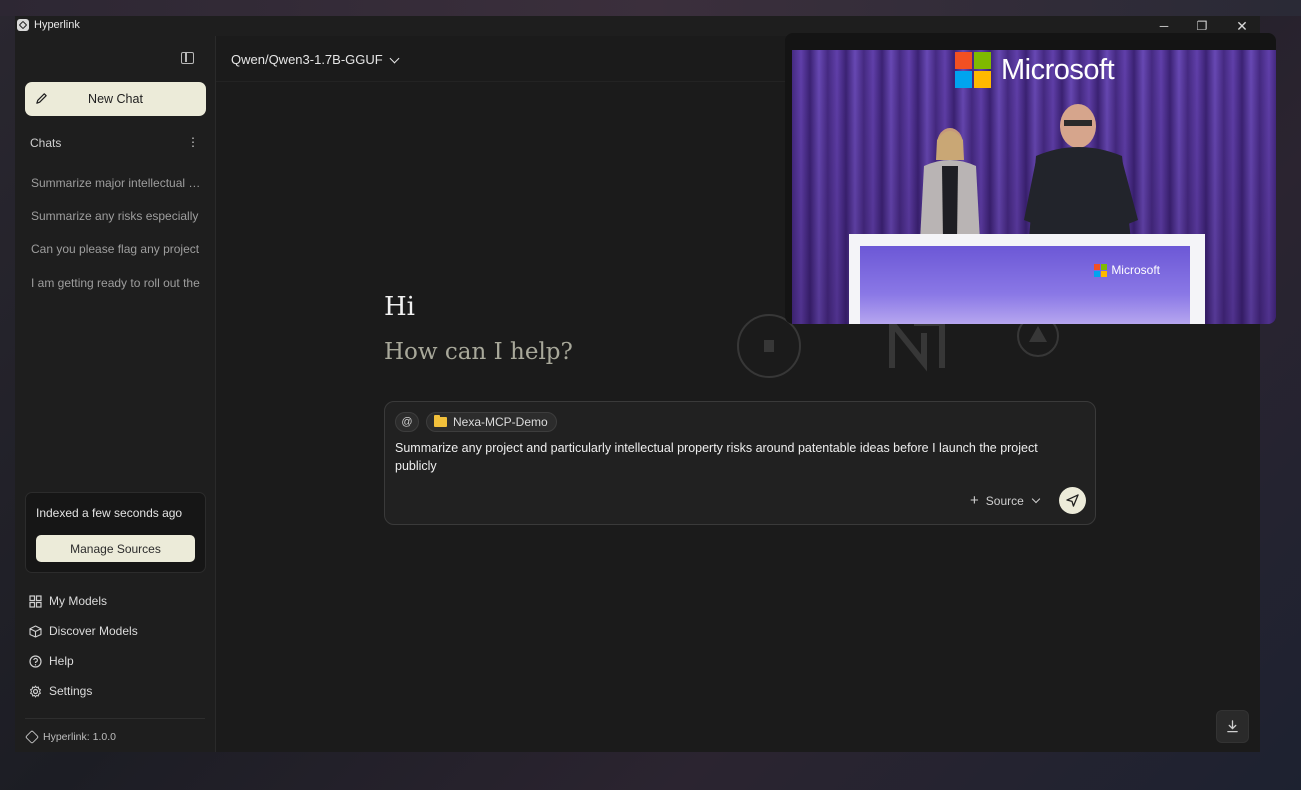  I want to click on download-icon, so click(1232, 726).